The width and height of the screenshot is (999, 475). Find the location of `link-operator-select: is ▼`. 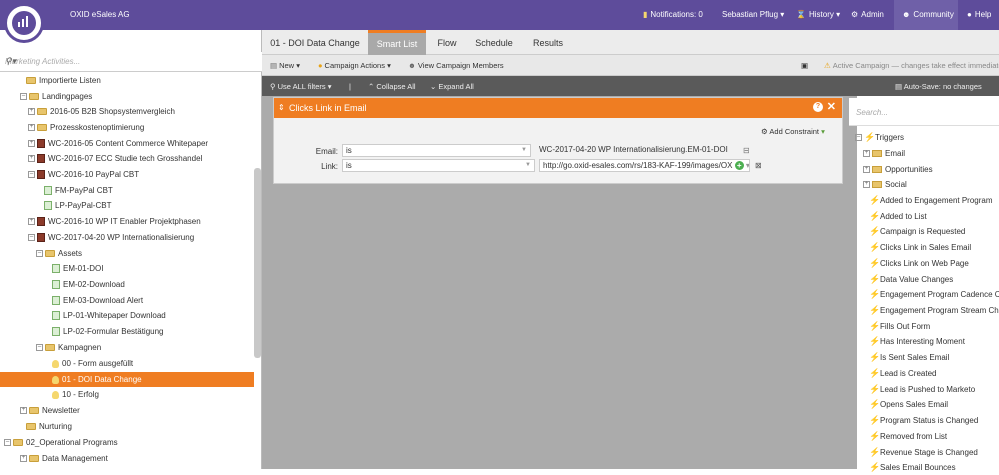

link-operator-select: is ▼ is located at coordinates (438, 165).